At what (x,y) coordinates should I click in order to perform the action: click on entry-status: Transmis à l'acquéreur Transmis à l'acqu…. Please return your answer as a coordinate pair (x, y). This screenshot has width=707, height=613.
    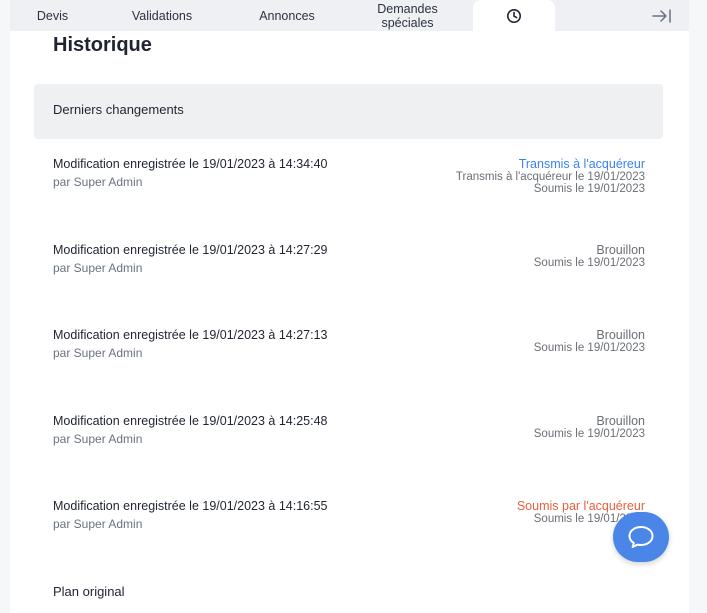
    Looking at the image, I should click on (550, 176).